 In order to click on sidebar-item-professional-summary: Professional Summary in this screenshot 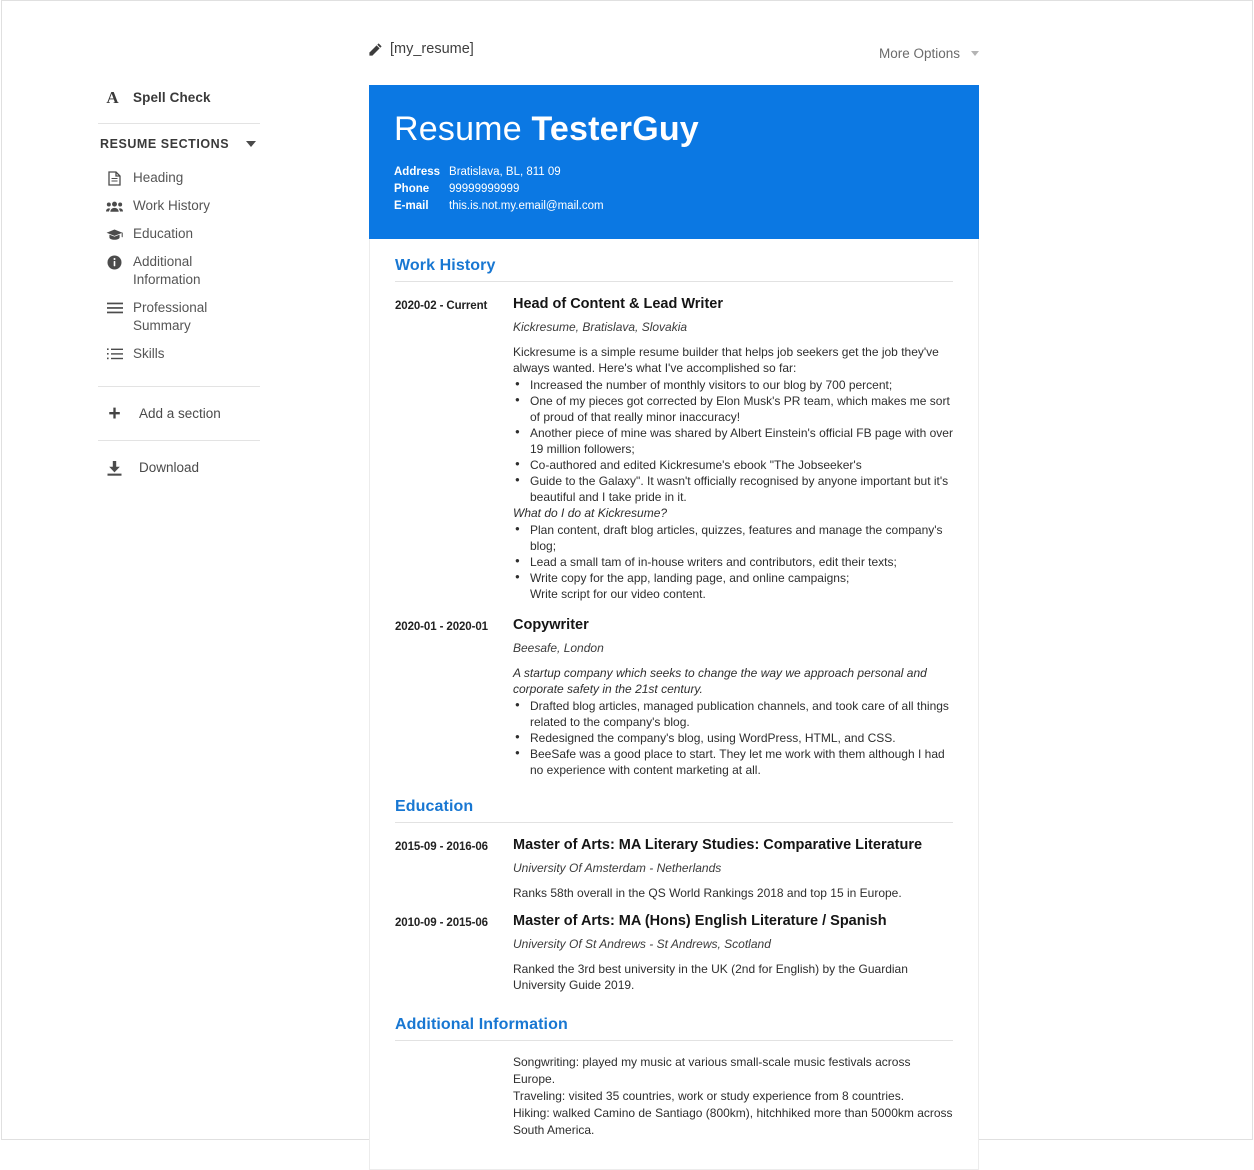, I will do `click(179, 317)`.